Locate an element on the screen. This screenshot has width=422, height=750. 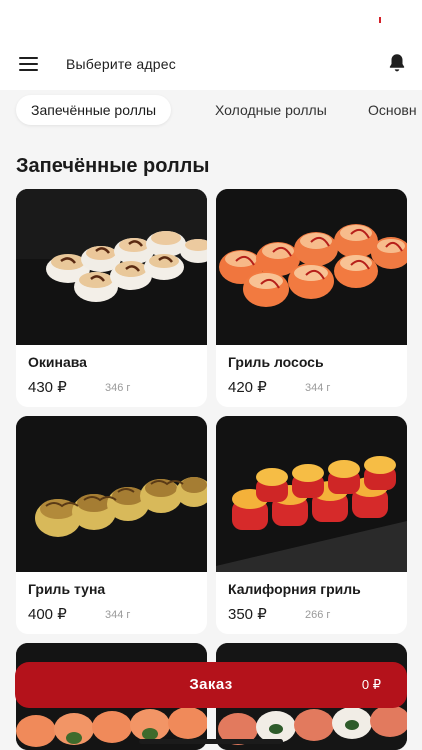
order-total: 0 ₽ is located at coordinates (371, 684).